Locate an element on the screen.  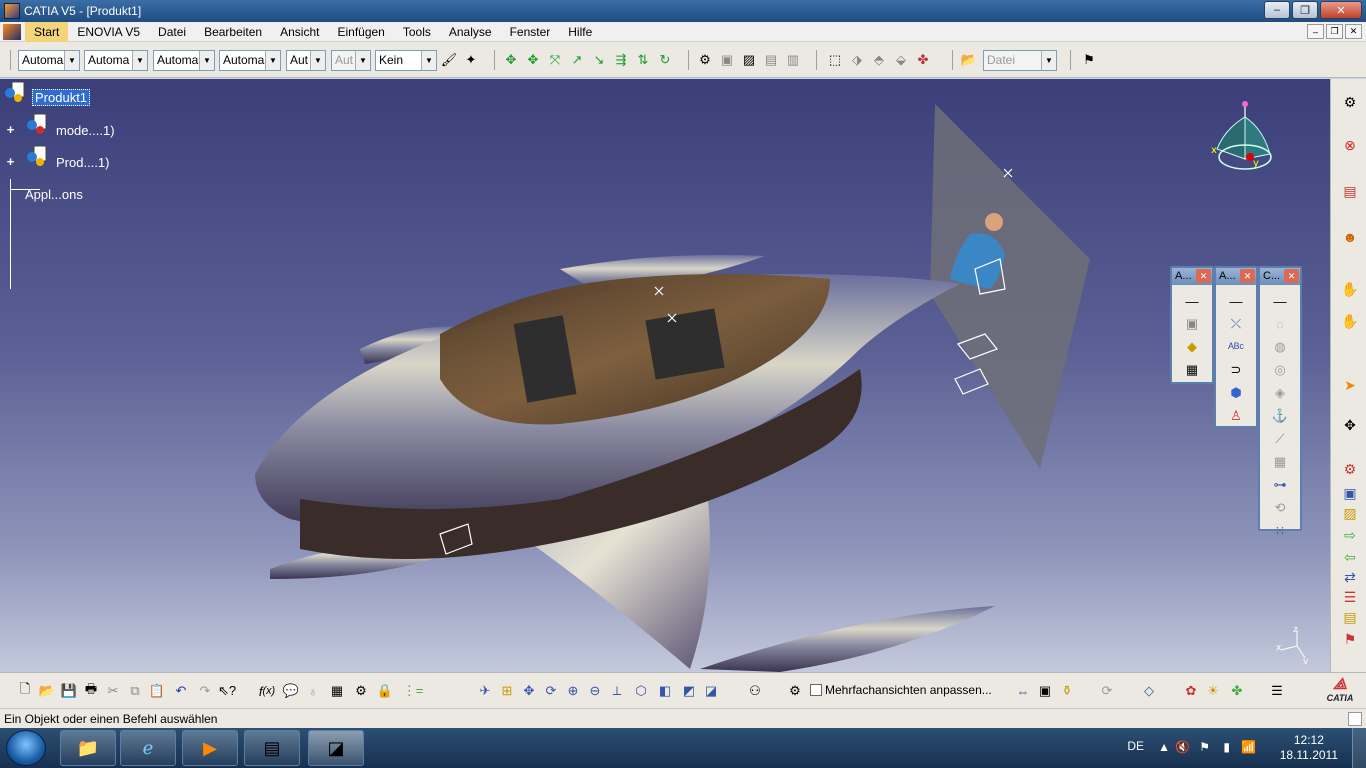
save-management-icon: ▣ is located at coordinates (1045, 691).